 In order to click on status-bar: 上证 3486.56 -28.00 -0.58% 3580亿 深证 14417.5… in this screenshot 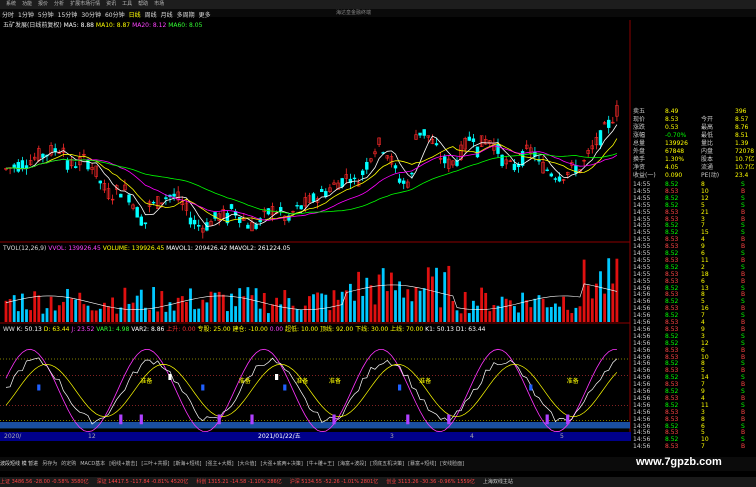, I will do `click(378, 482)`.